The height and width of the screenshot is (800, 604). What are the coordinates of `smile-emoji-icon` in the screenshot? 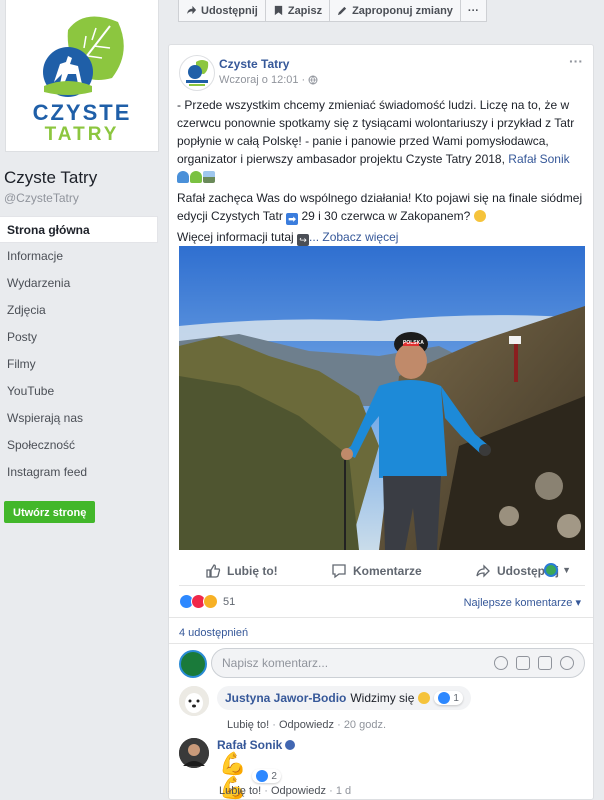 It's located at (479, 216).